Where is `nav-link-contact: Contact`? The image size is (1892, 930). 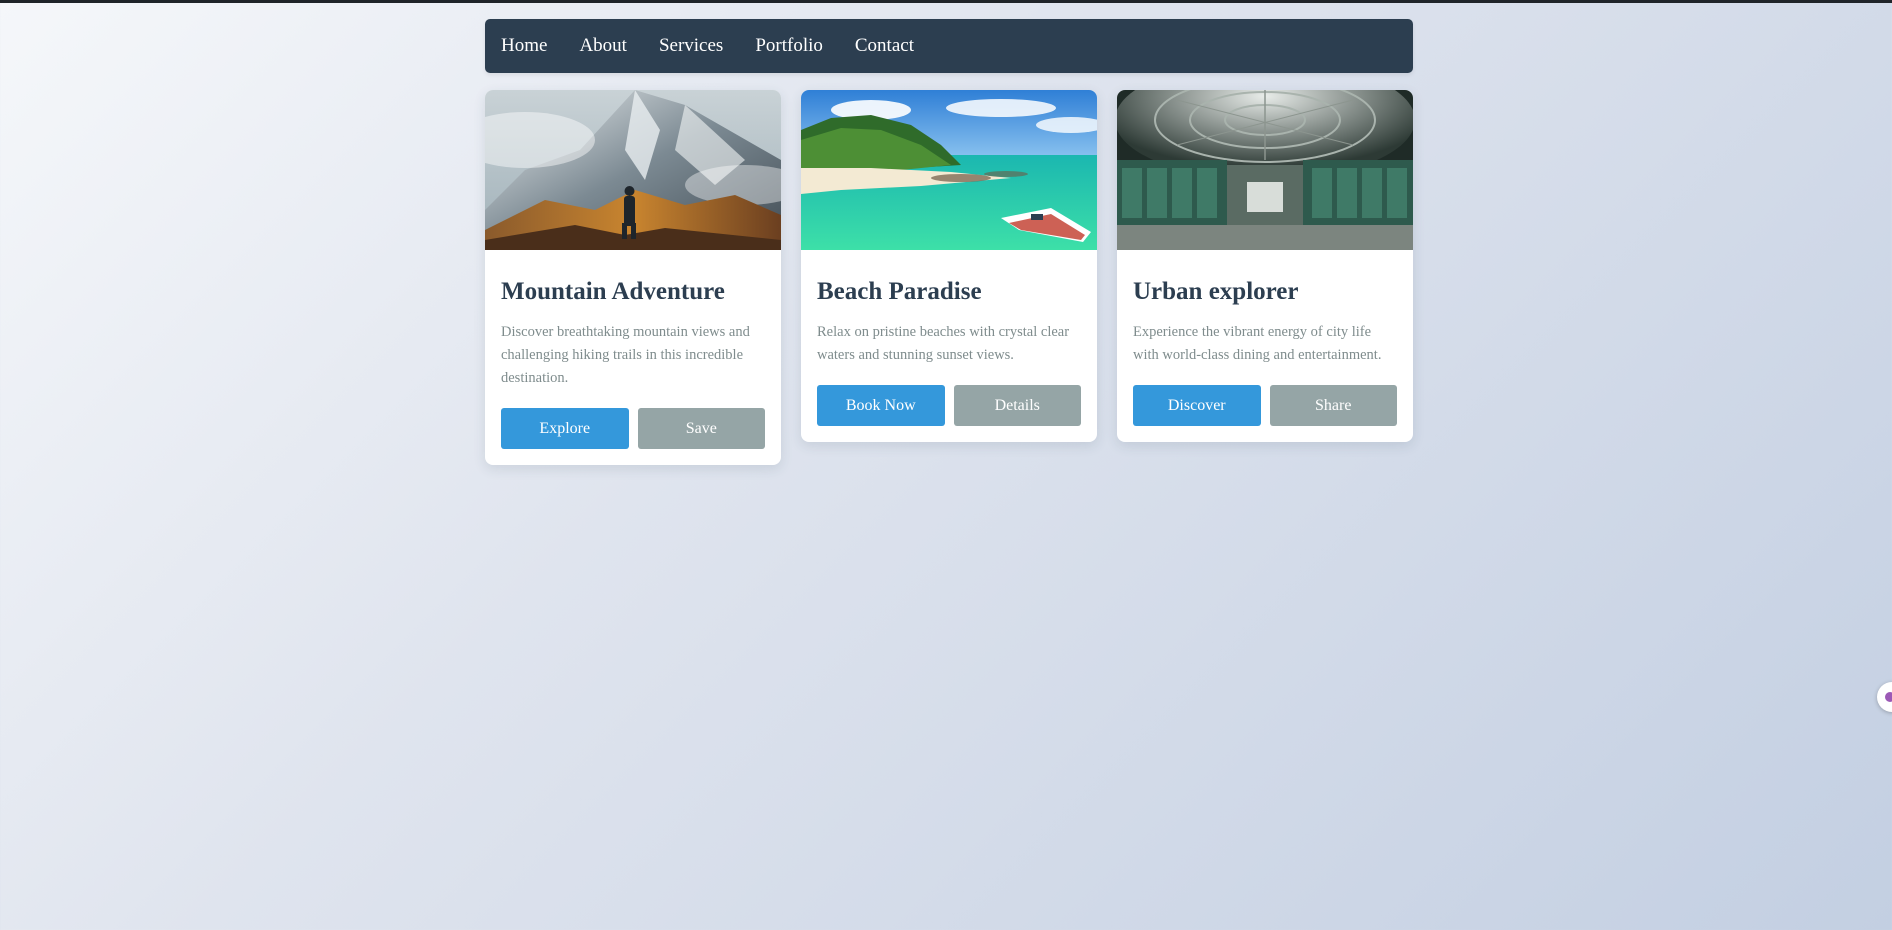 nav-link-contact: Contact is located at coordinates (884, 46).